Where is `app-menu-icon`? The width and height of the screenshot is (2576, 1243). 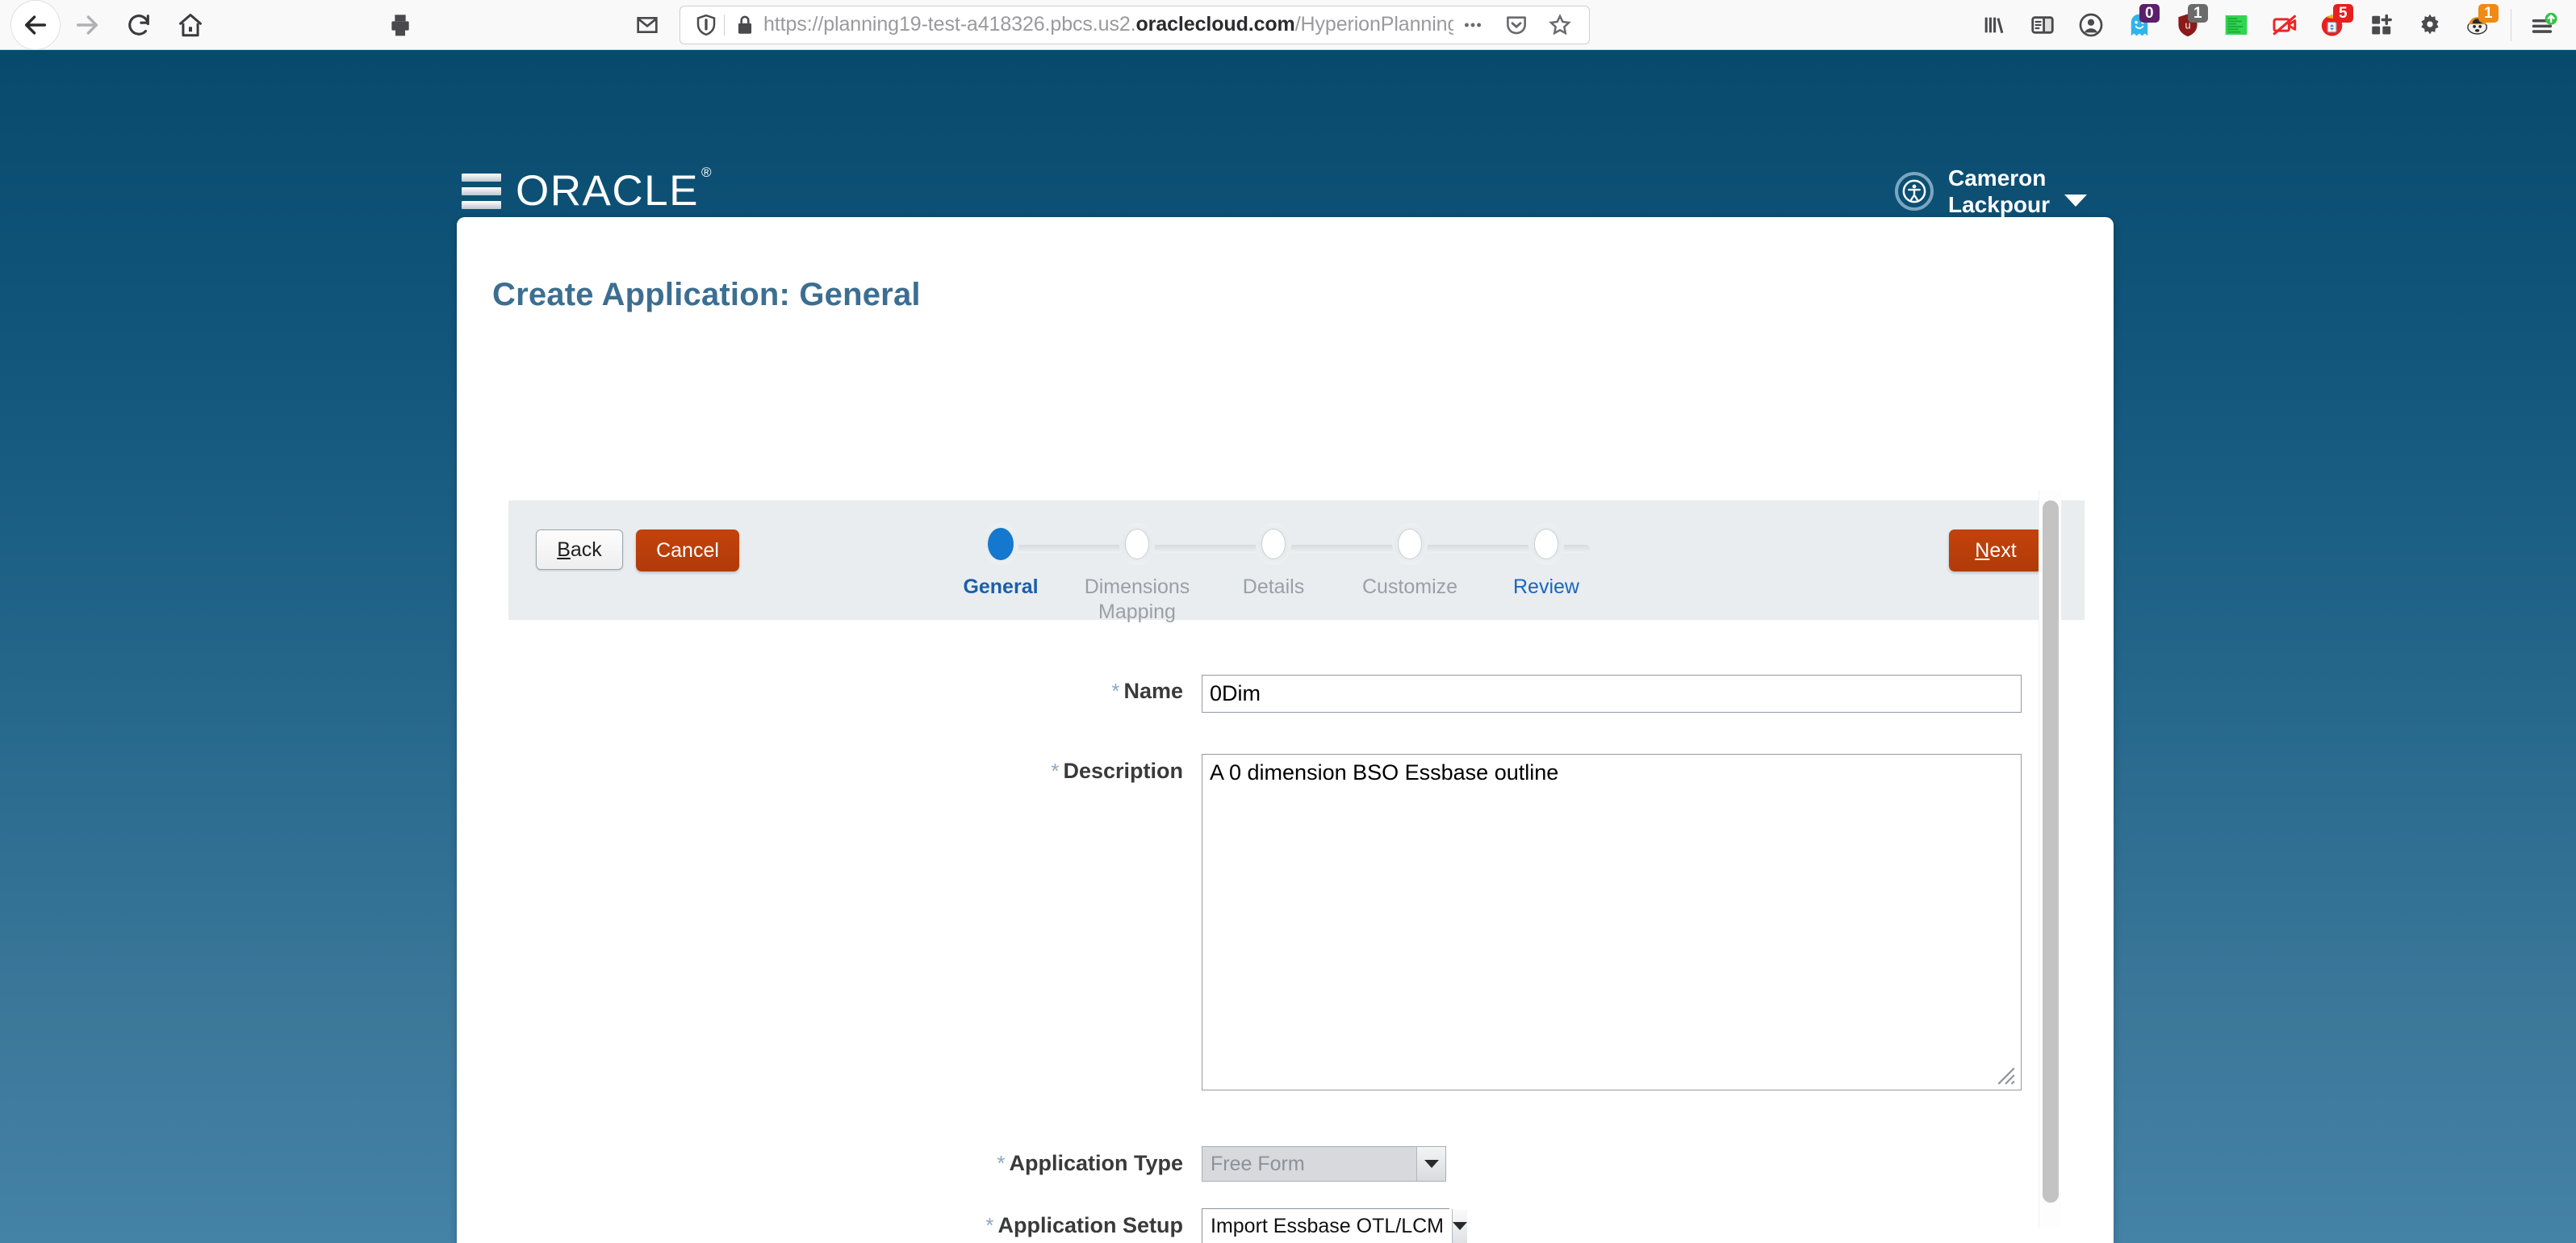
app-menu-icon is located at coordinates (2544, 25).